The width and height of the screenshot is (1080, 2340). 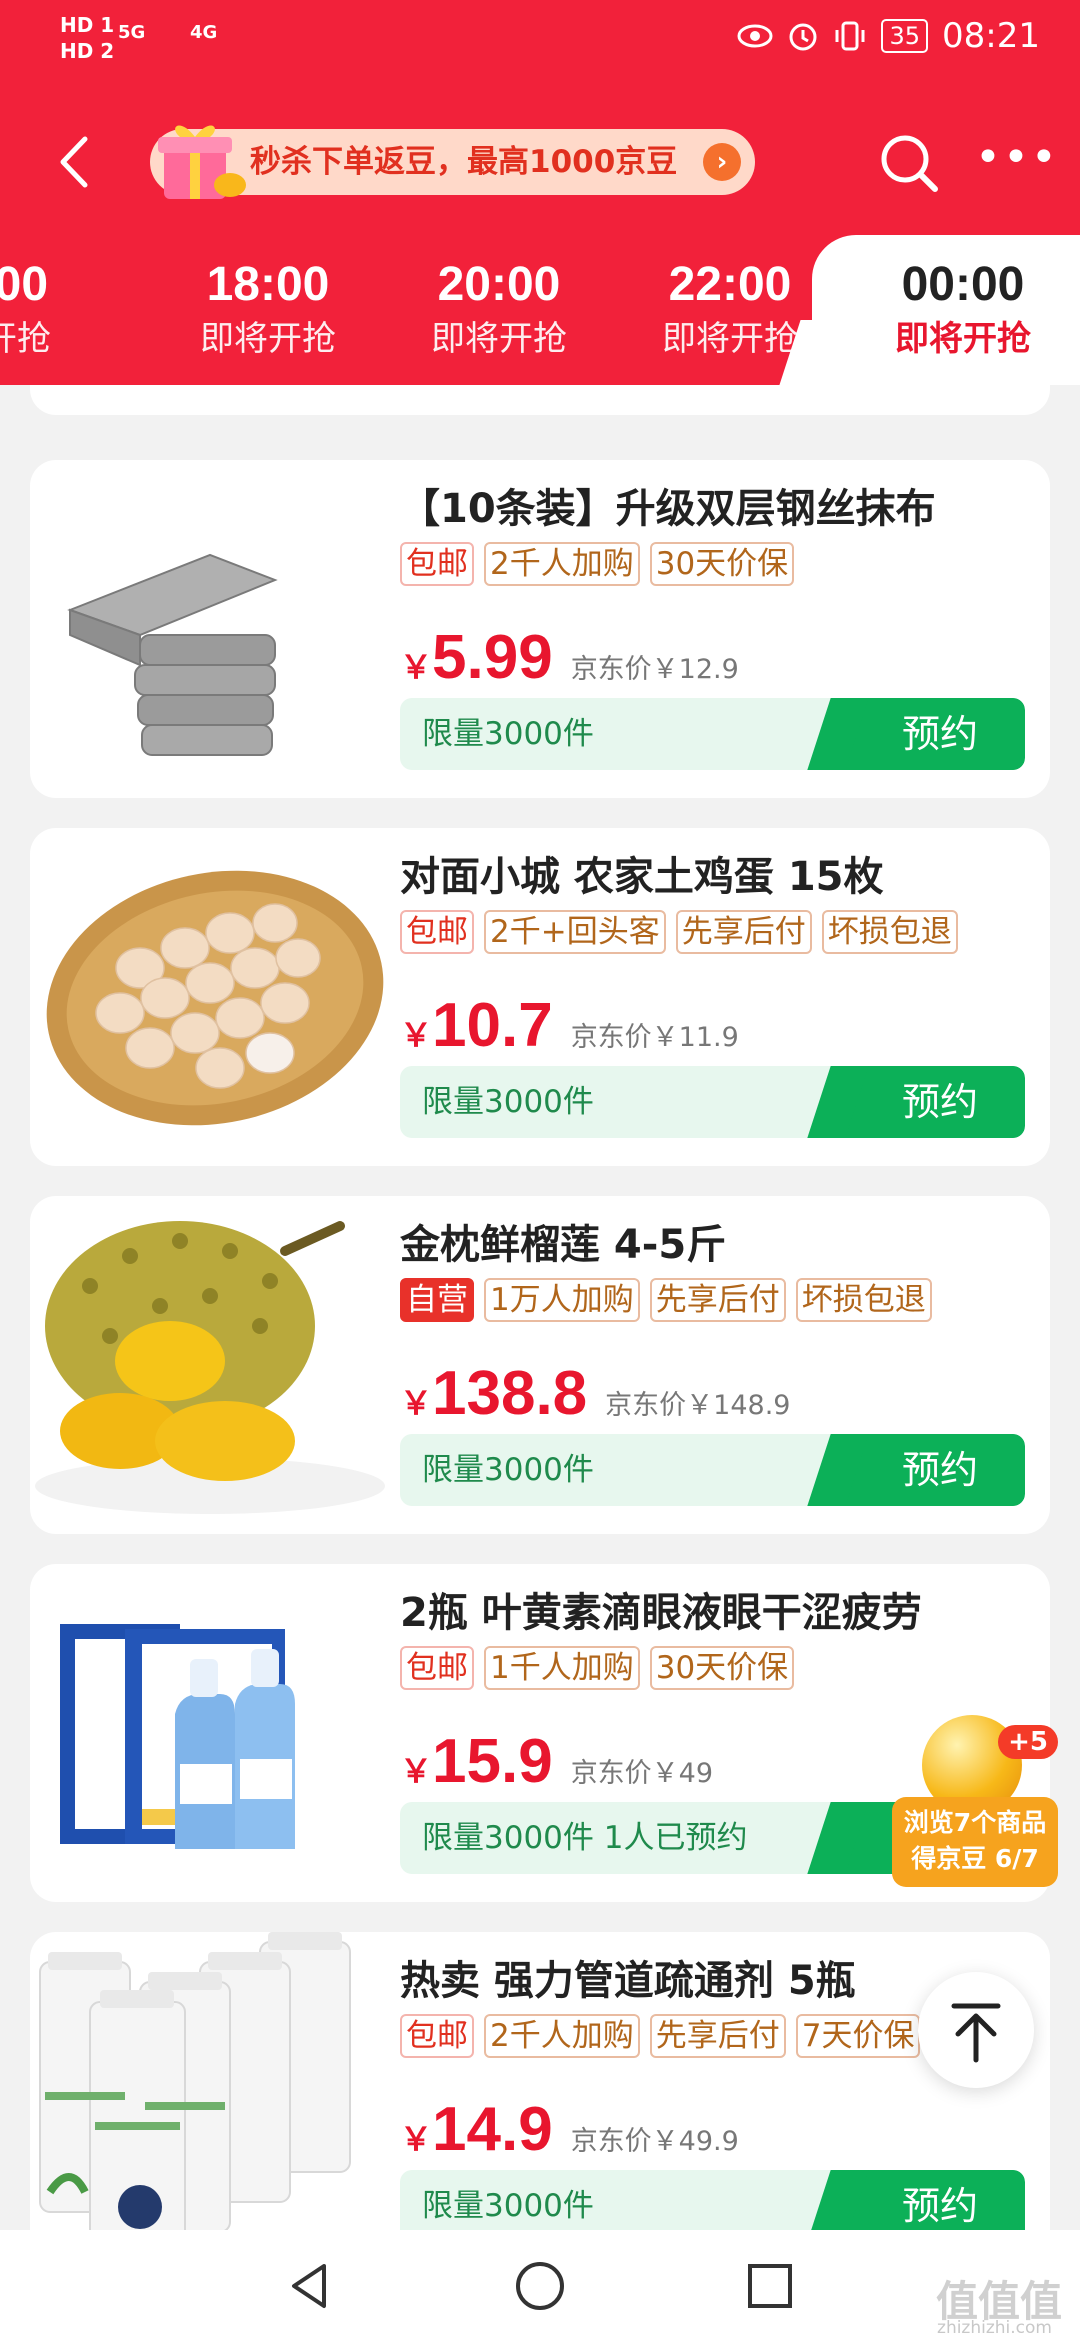 I want to click on jd-price: 京东价￥11.9, so click(x=654, y=1037).